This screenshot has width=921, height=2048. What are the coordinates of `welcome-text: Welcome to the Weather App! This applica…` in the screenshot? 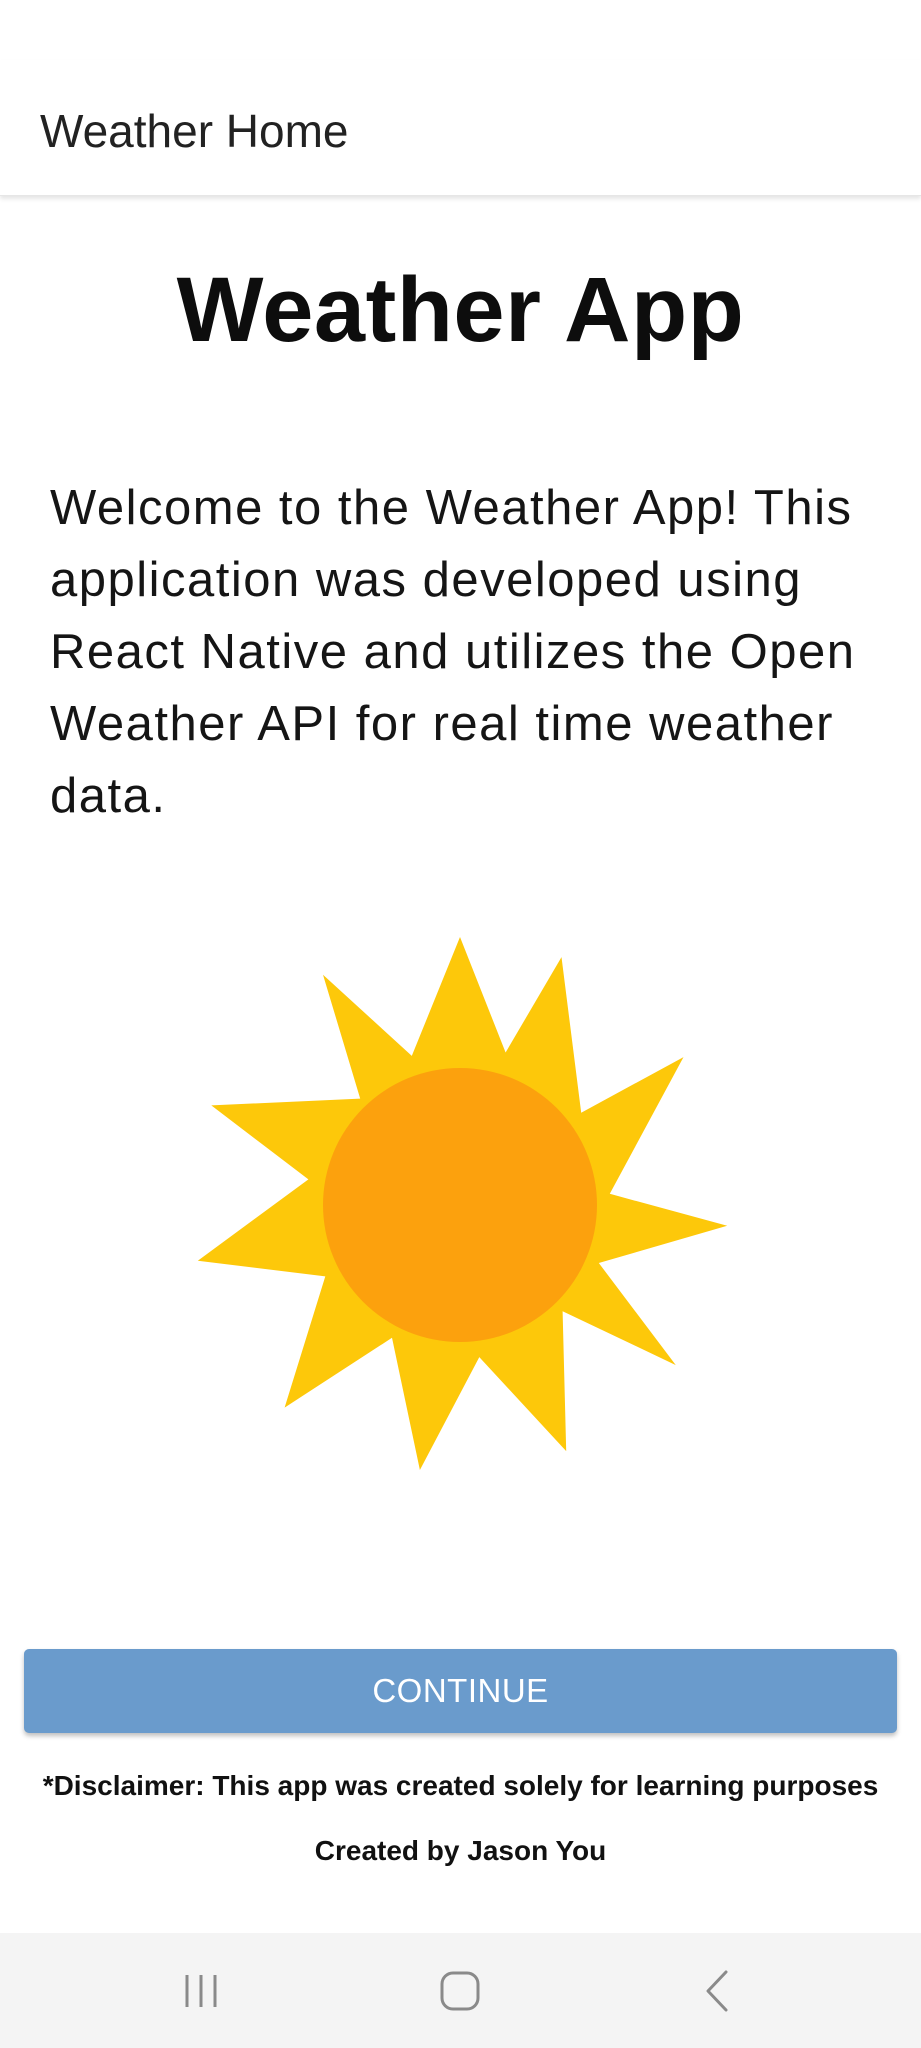 It's located at (453, 652).